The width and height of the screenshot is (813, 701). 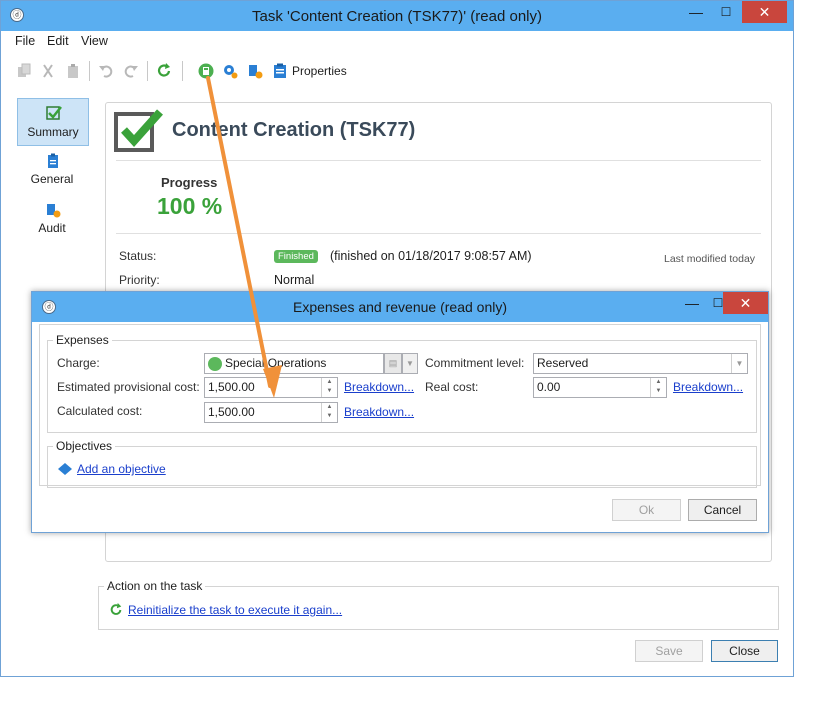 What do you see at coordinates (128, 387) in the screenshot?
I see `est-cost-label: Estimated provisional cost:` at bounding box center [128, 387].